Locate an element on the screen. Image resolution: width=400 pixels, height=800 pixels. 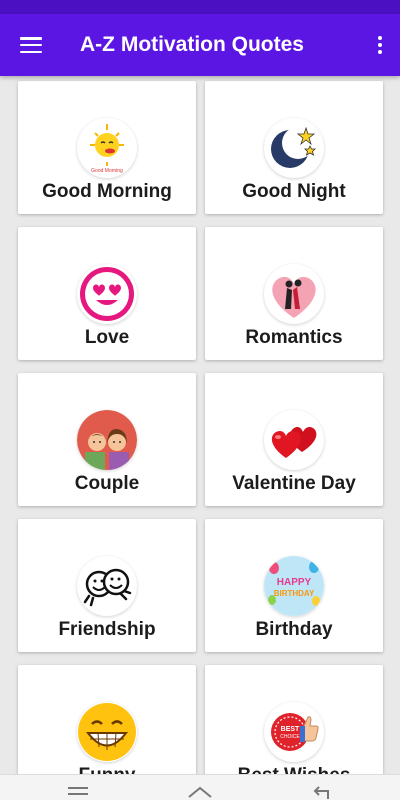
category-label: Friendship is located at coordinates (107, 629).